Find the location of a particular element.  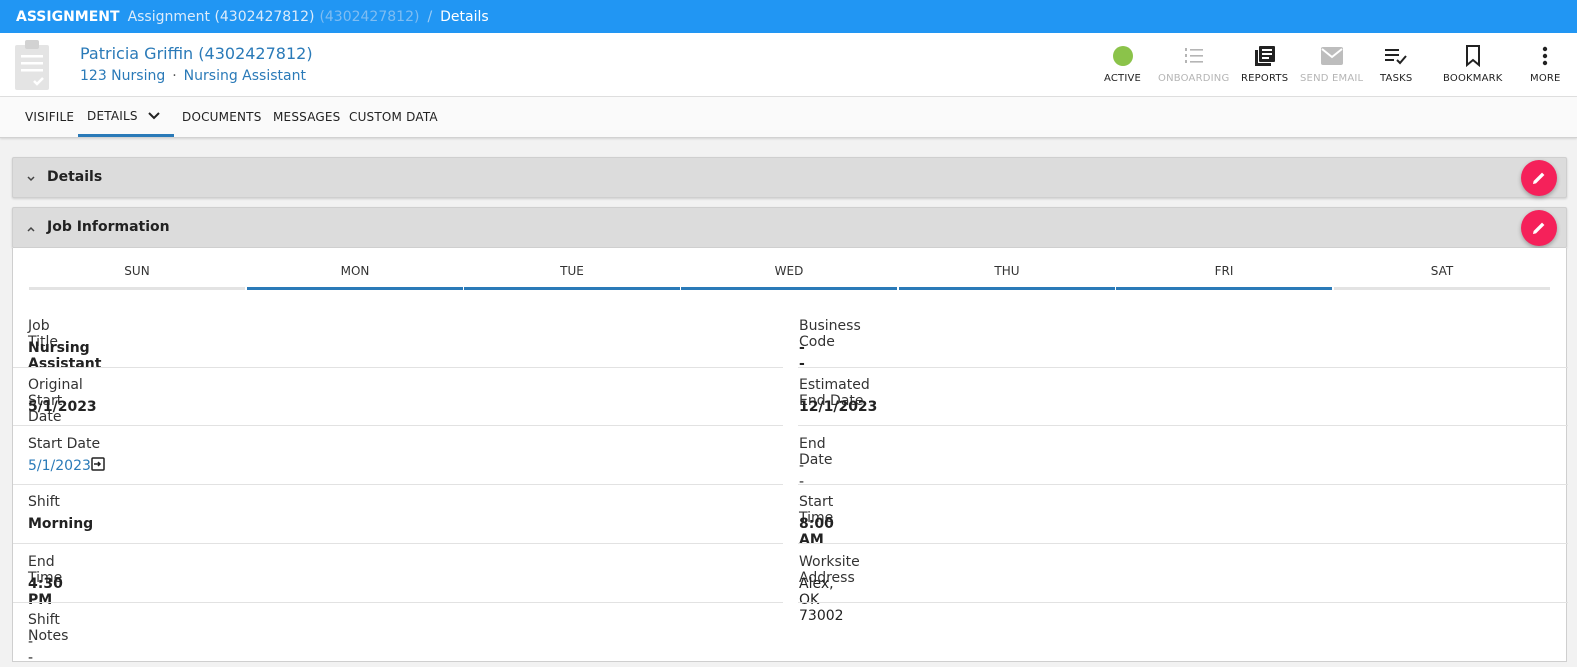

details-panel-title: Details is located at coordinates (75, 177).